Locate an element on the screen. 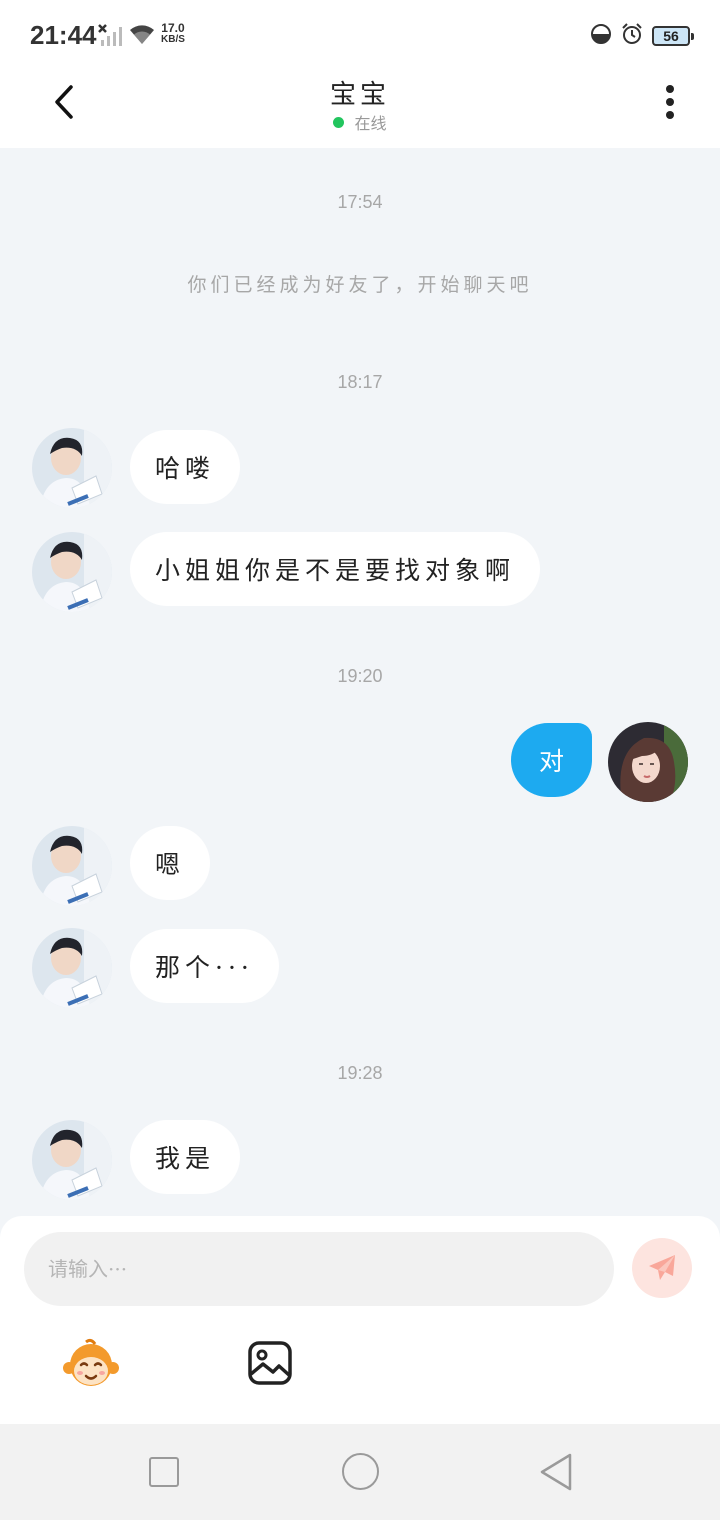 This screenshot has height=1520, width=720. message-text: 哈喽 is located at coordinates (185, 468).